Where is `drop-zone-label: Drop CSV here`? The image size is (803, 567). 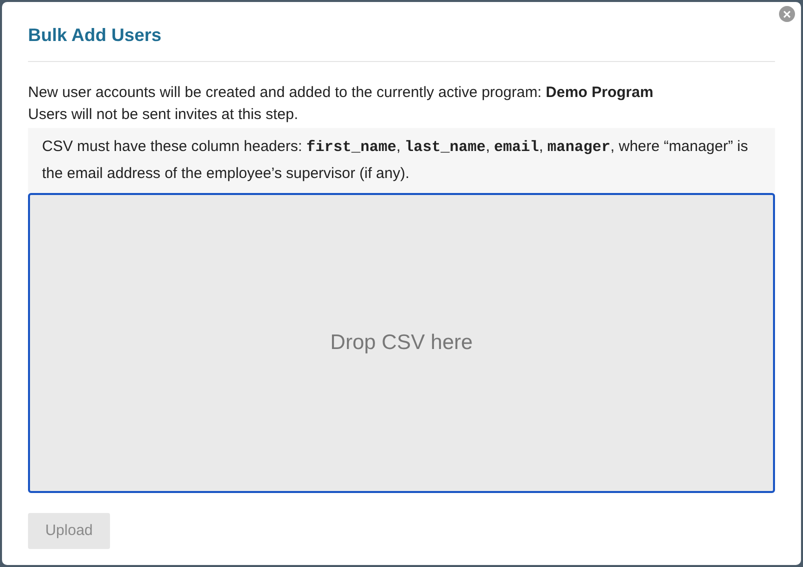
drop-zone-label: Drop CSV here is located at coordinates (401, 343).